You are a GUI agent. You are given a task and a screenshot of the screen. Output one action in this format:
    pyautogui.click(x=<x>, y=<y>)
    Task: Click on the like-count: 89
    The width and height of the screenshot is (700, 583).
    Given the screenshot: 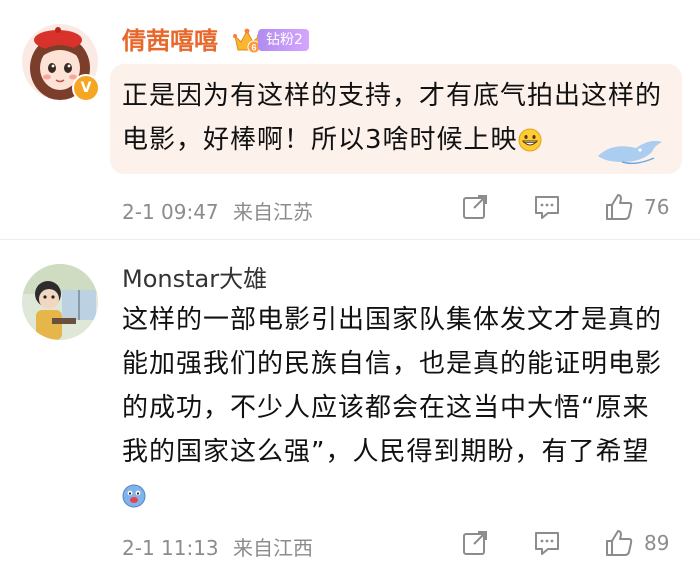 What is the action you would take?
    pyautogui.click(x=657, y=543)
    